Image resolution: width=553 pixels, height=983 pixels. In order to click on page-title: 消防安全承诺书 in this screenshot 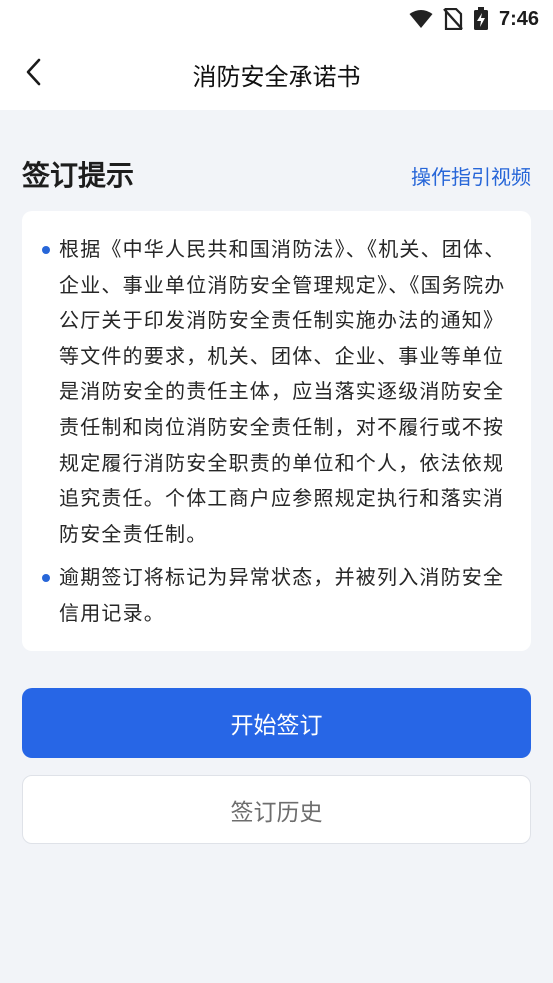, I will do `click(276, 76)`.